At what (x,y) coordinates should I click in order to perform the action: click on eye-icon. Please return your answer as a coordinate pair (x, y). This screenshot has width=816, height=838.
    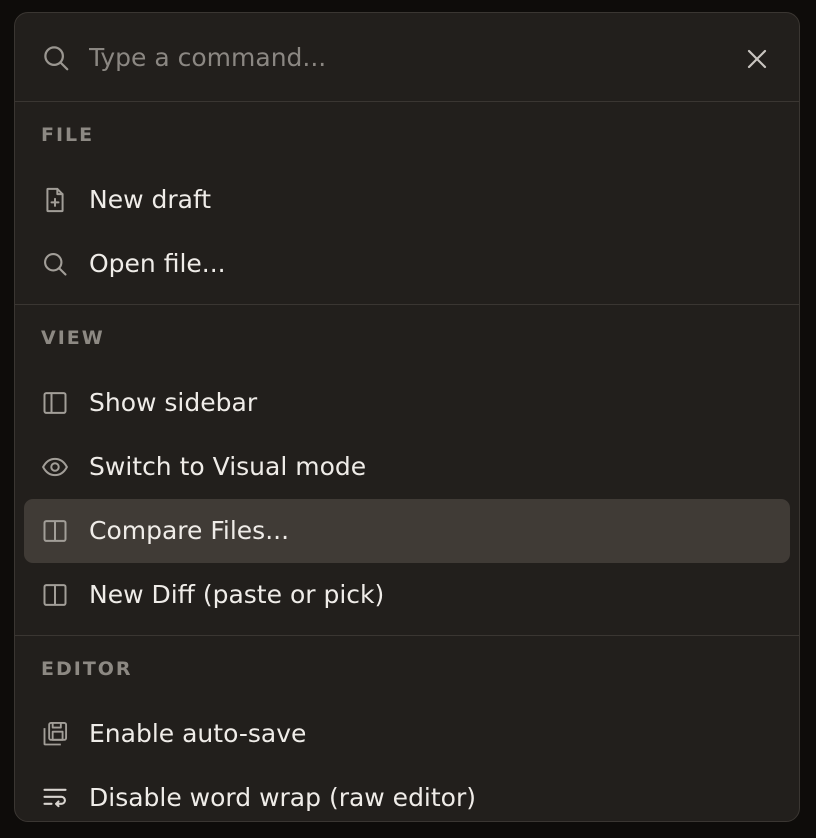
    Looking at the image, I should click on (55, 467).